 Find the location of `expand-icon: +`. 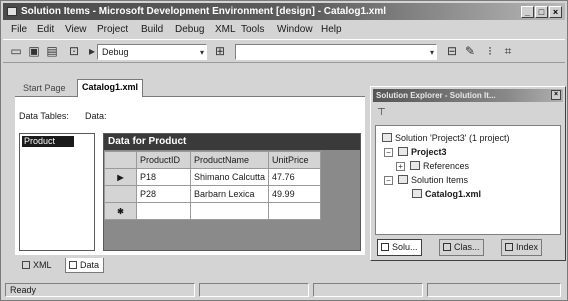

expand-icon: + is located at coordinates (400, 166).